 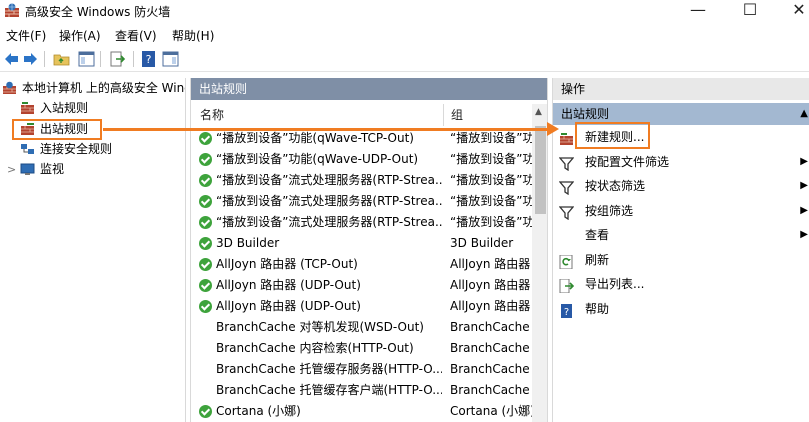 I want to click on view-action: 查看 ▶, so click(x=681, y=235).